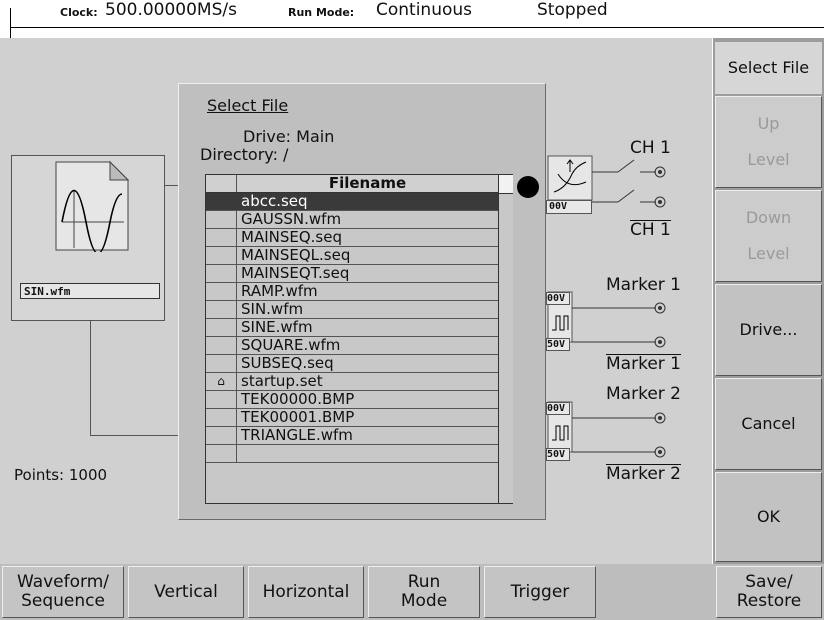 Image resolution: width=824 pixels, height=620 pixels. I want to click on marker2-low-scale: 50V, so click(558, 454).